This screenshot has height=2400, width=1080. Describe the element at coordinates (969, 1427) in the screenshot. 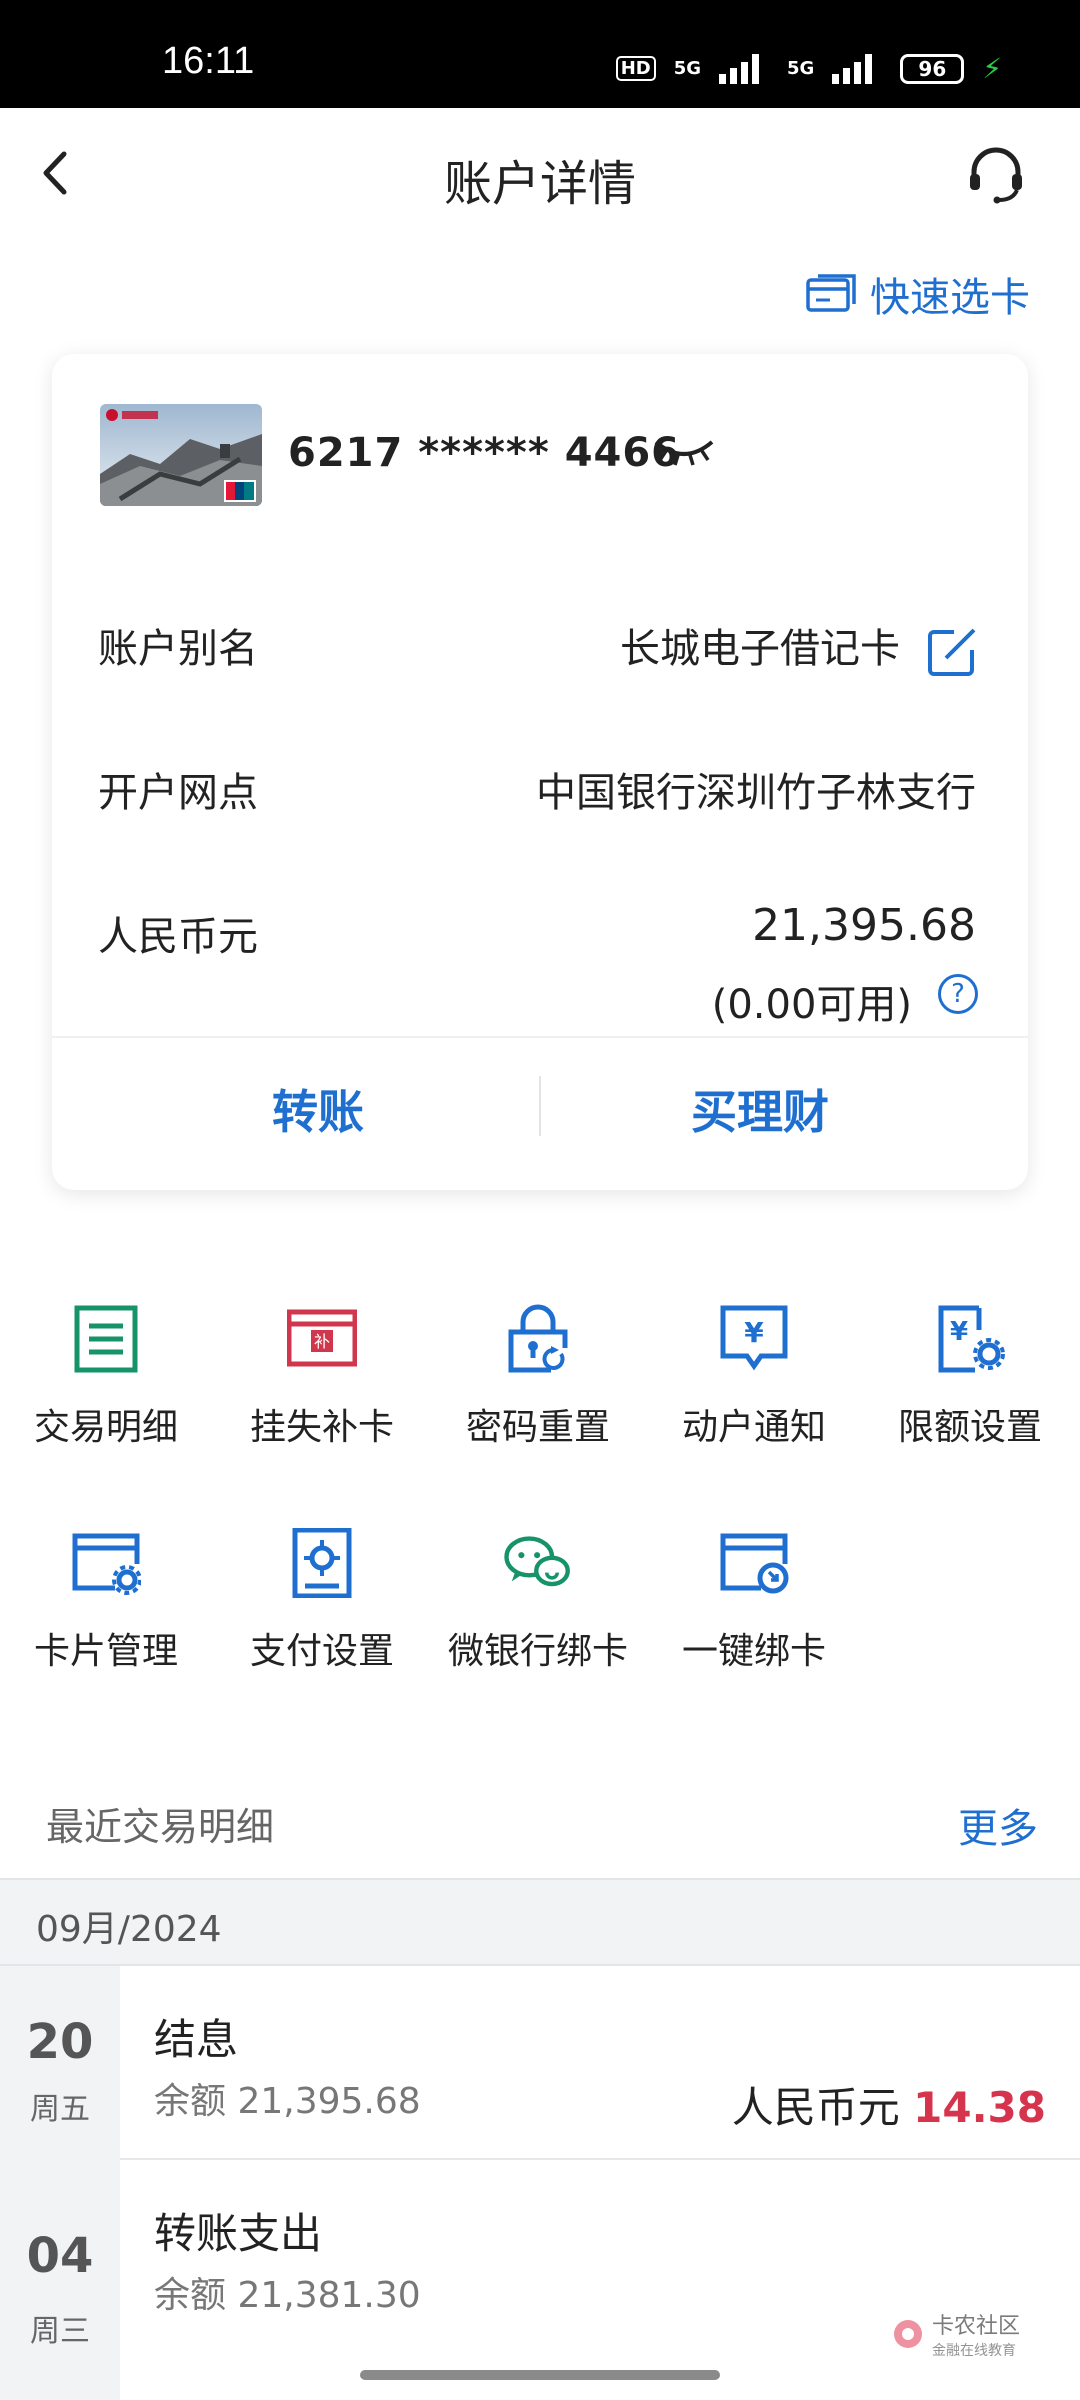

I see `func-label: 限额设置` at that location.